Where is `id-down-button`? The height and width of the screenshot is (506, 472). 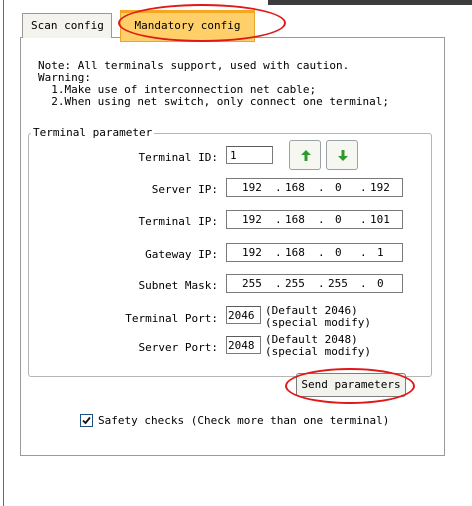
id-down-button is located at coordinates (342, 155).